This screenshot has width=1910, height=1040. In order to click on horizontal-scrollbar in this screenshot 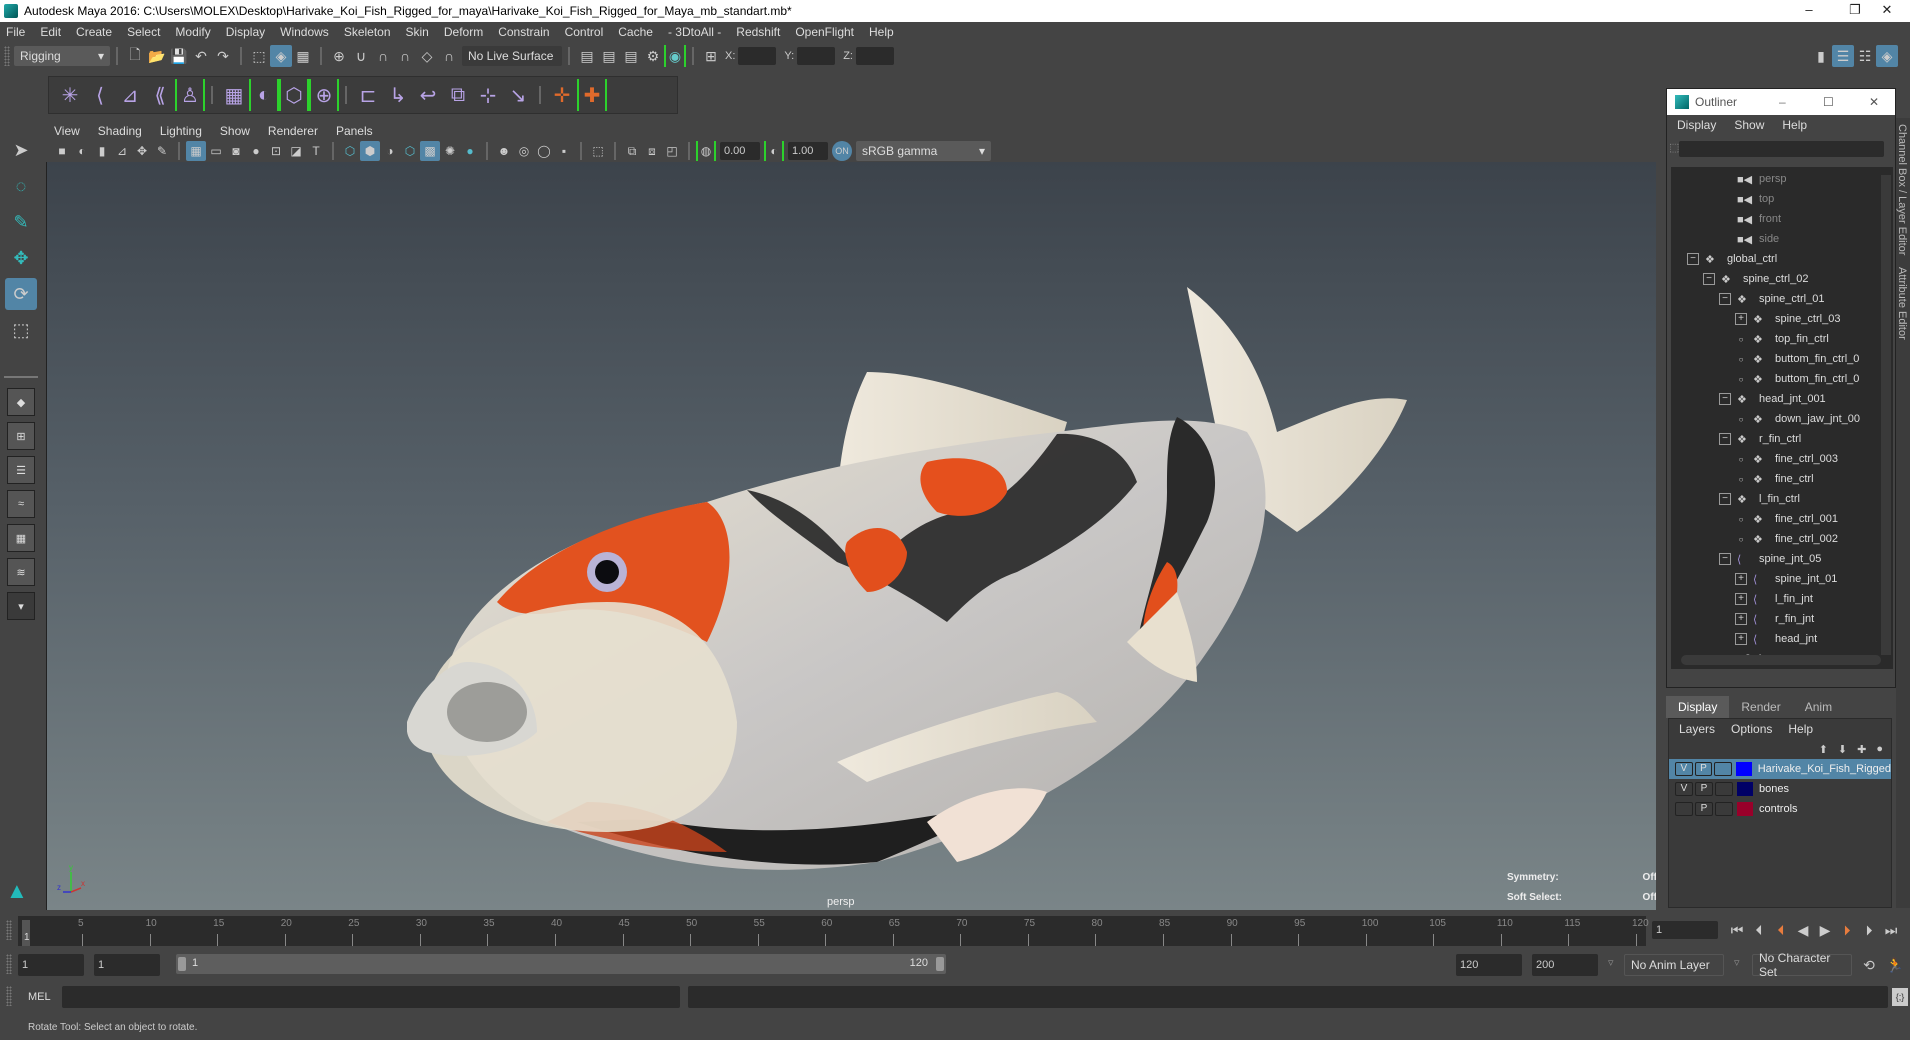, I will do `click(1781, 660)`.